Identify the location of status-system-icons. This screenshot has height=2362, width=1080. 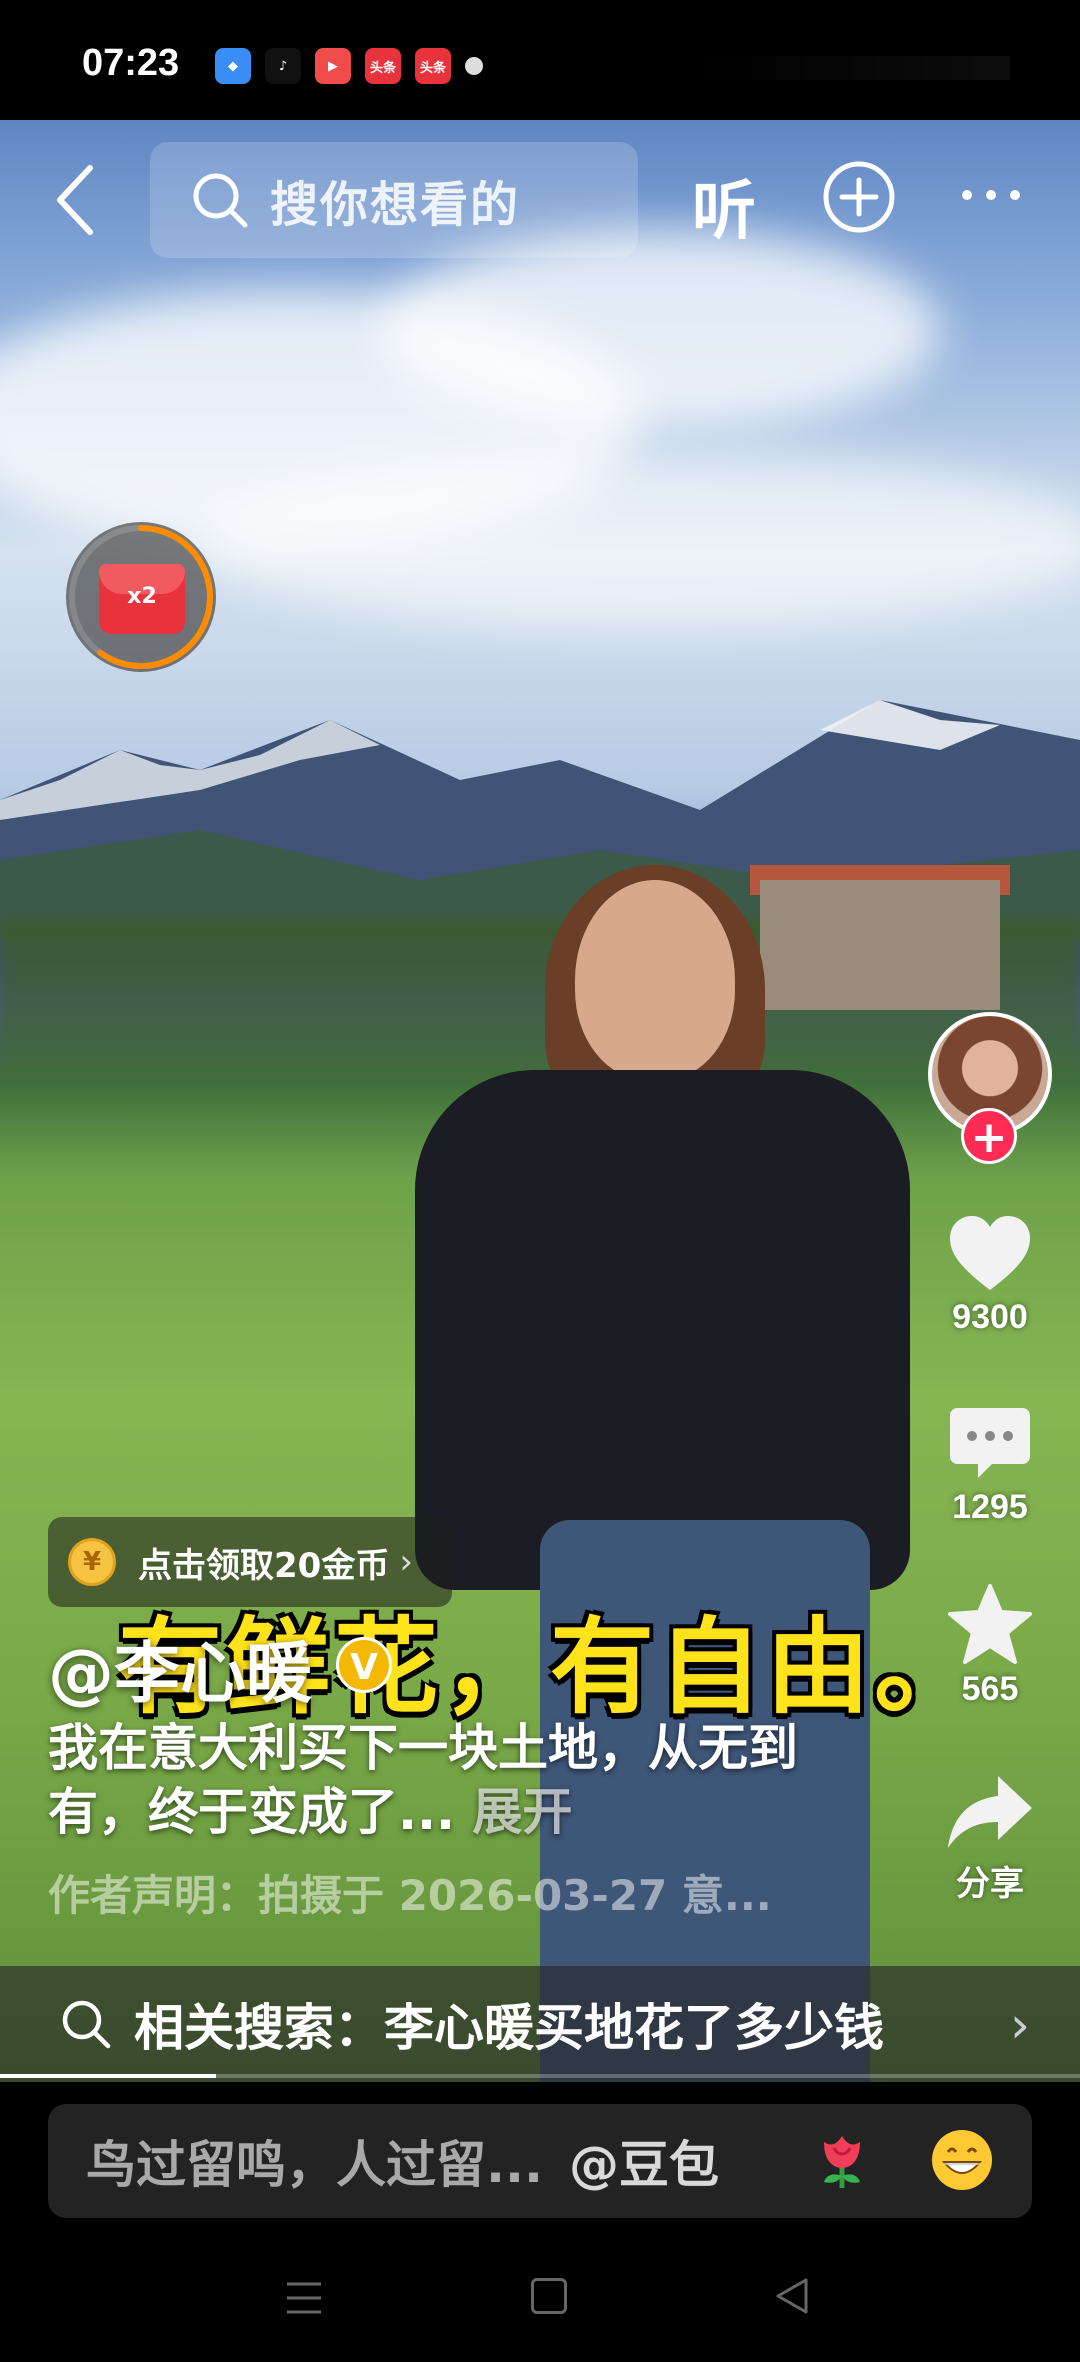
(850, 68).